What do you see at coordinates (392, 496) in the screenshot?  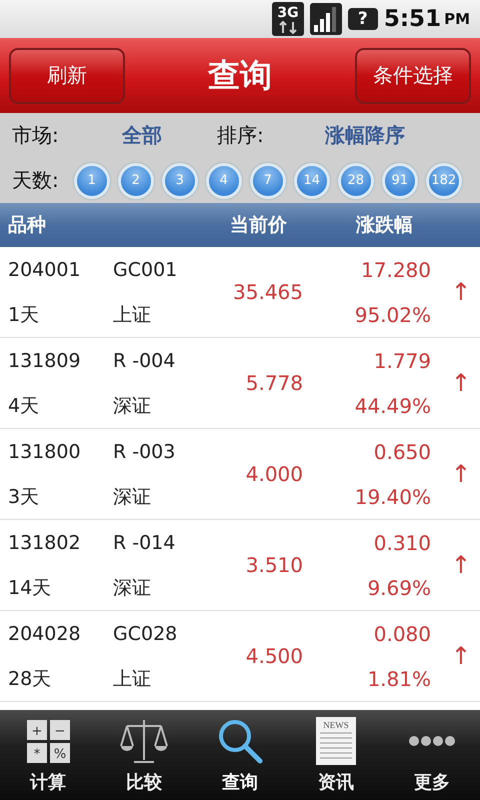 I see `table-cell-text: 19.40%` at bounding box center [392, 496].